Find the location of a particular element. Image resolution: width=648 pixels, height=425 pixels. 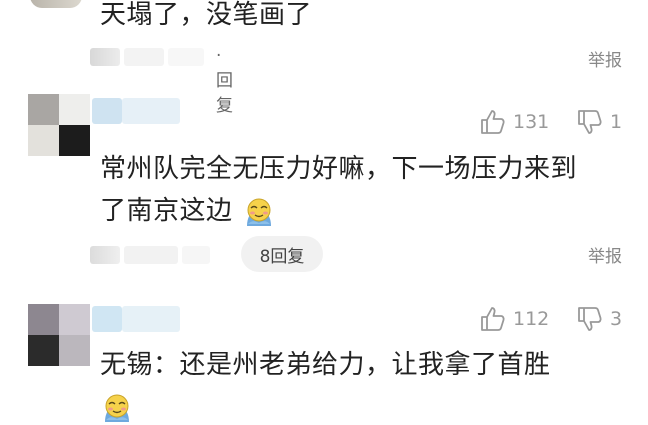

like-button: 112 is located at coordinates (514, 319).